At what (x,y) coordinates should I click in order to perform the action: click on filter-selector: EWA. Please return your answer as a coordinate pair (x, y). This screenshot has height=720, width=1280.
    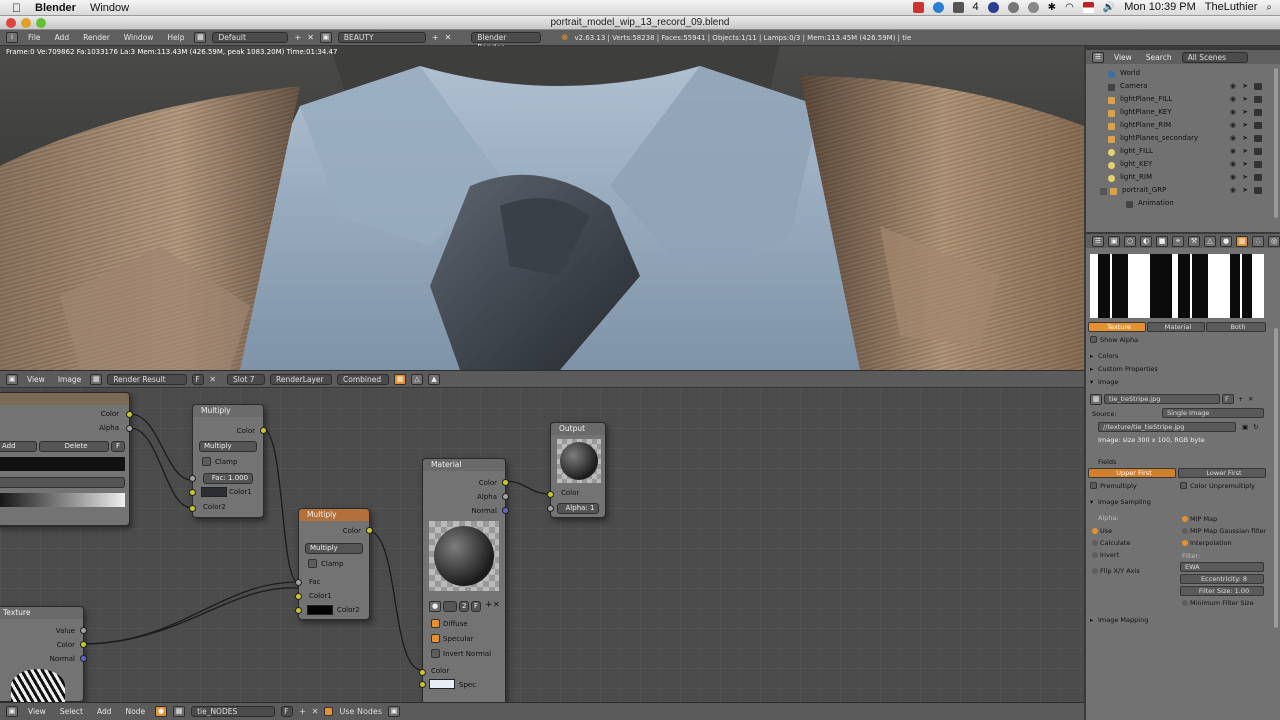
    Looking at the image, I should click on (1222, 567).